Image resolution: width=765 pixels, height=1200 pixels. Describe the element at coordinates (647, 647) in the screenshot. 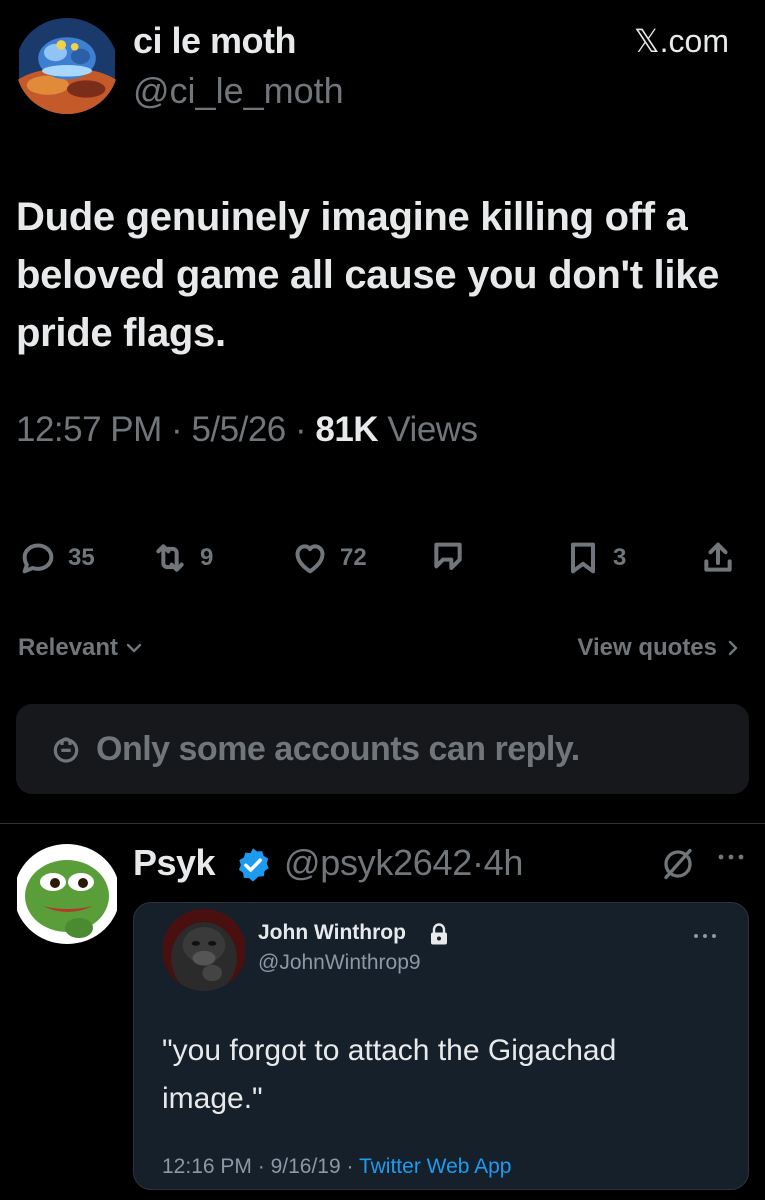

I see `view-quotes-label: View quotes` at that location.